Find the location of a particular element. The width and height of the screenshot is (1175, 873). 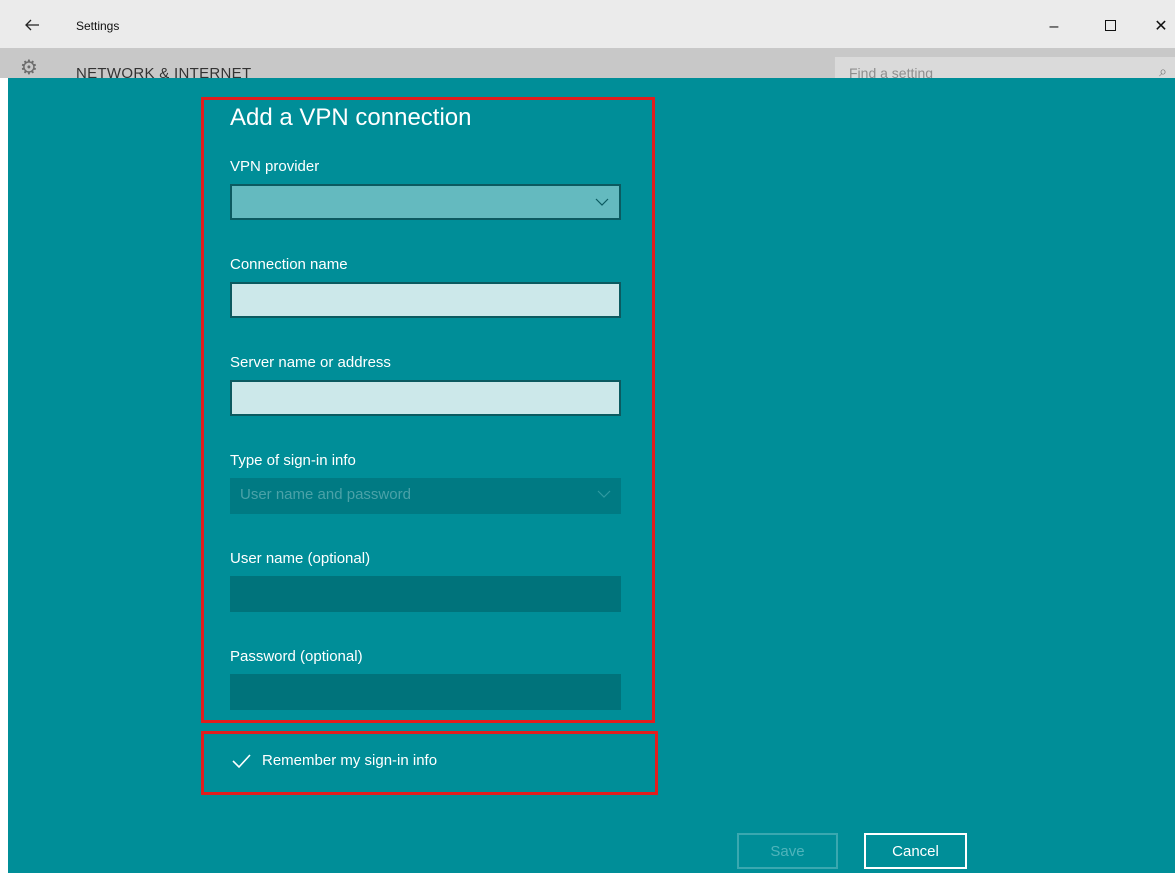

arrow-left-icon is located at coordinates (32, 25).